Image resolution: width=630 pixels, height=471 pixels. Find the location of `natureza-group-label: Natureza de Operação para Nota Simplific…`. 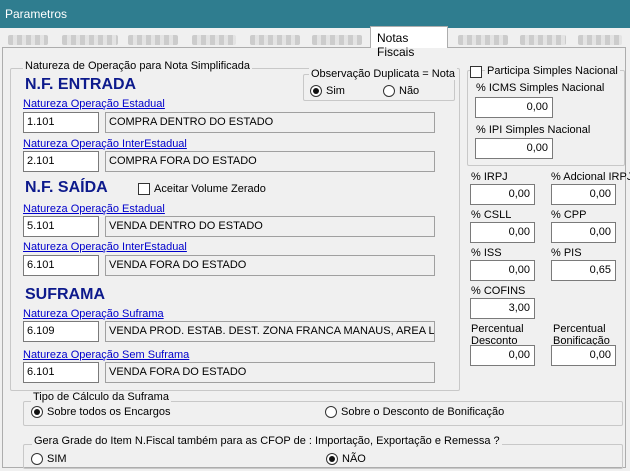

natureza-group-label: Natureza de Operação para Nota Simplific… is located at coordinates (138, 66).